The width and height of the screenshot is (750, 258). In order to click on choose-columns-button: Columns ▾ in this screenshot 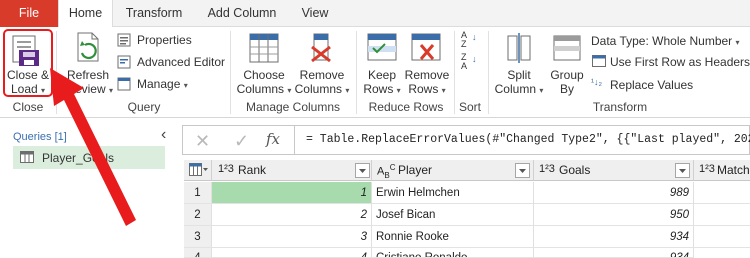, I will do `click(264, 90)`.